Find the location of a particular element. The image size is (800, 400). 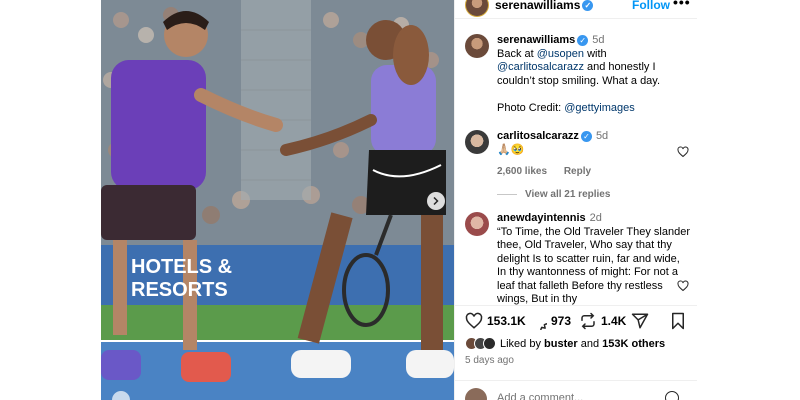

share-button is located at coordinates (640, 321).